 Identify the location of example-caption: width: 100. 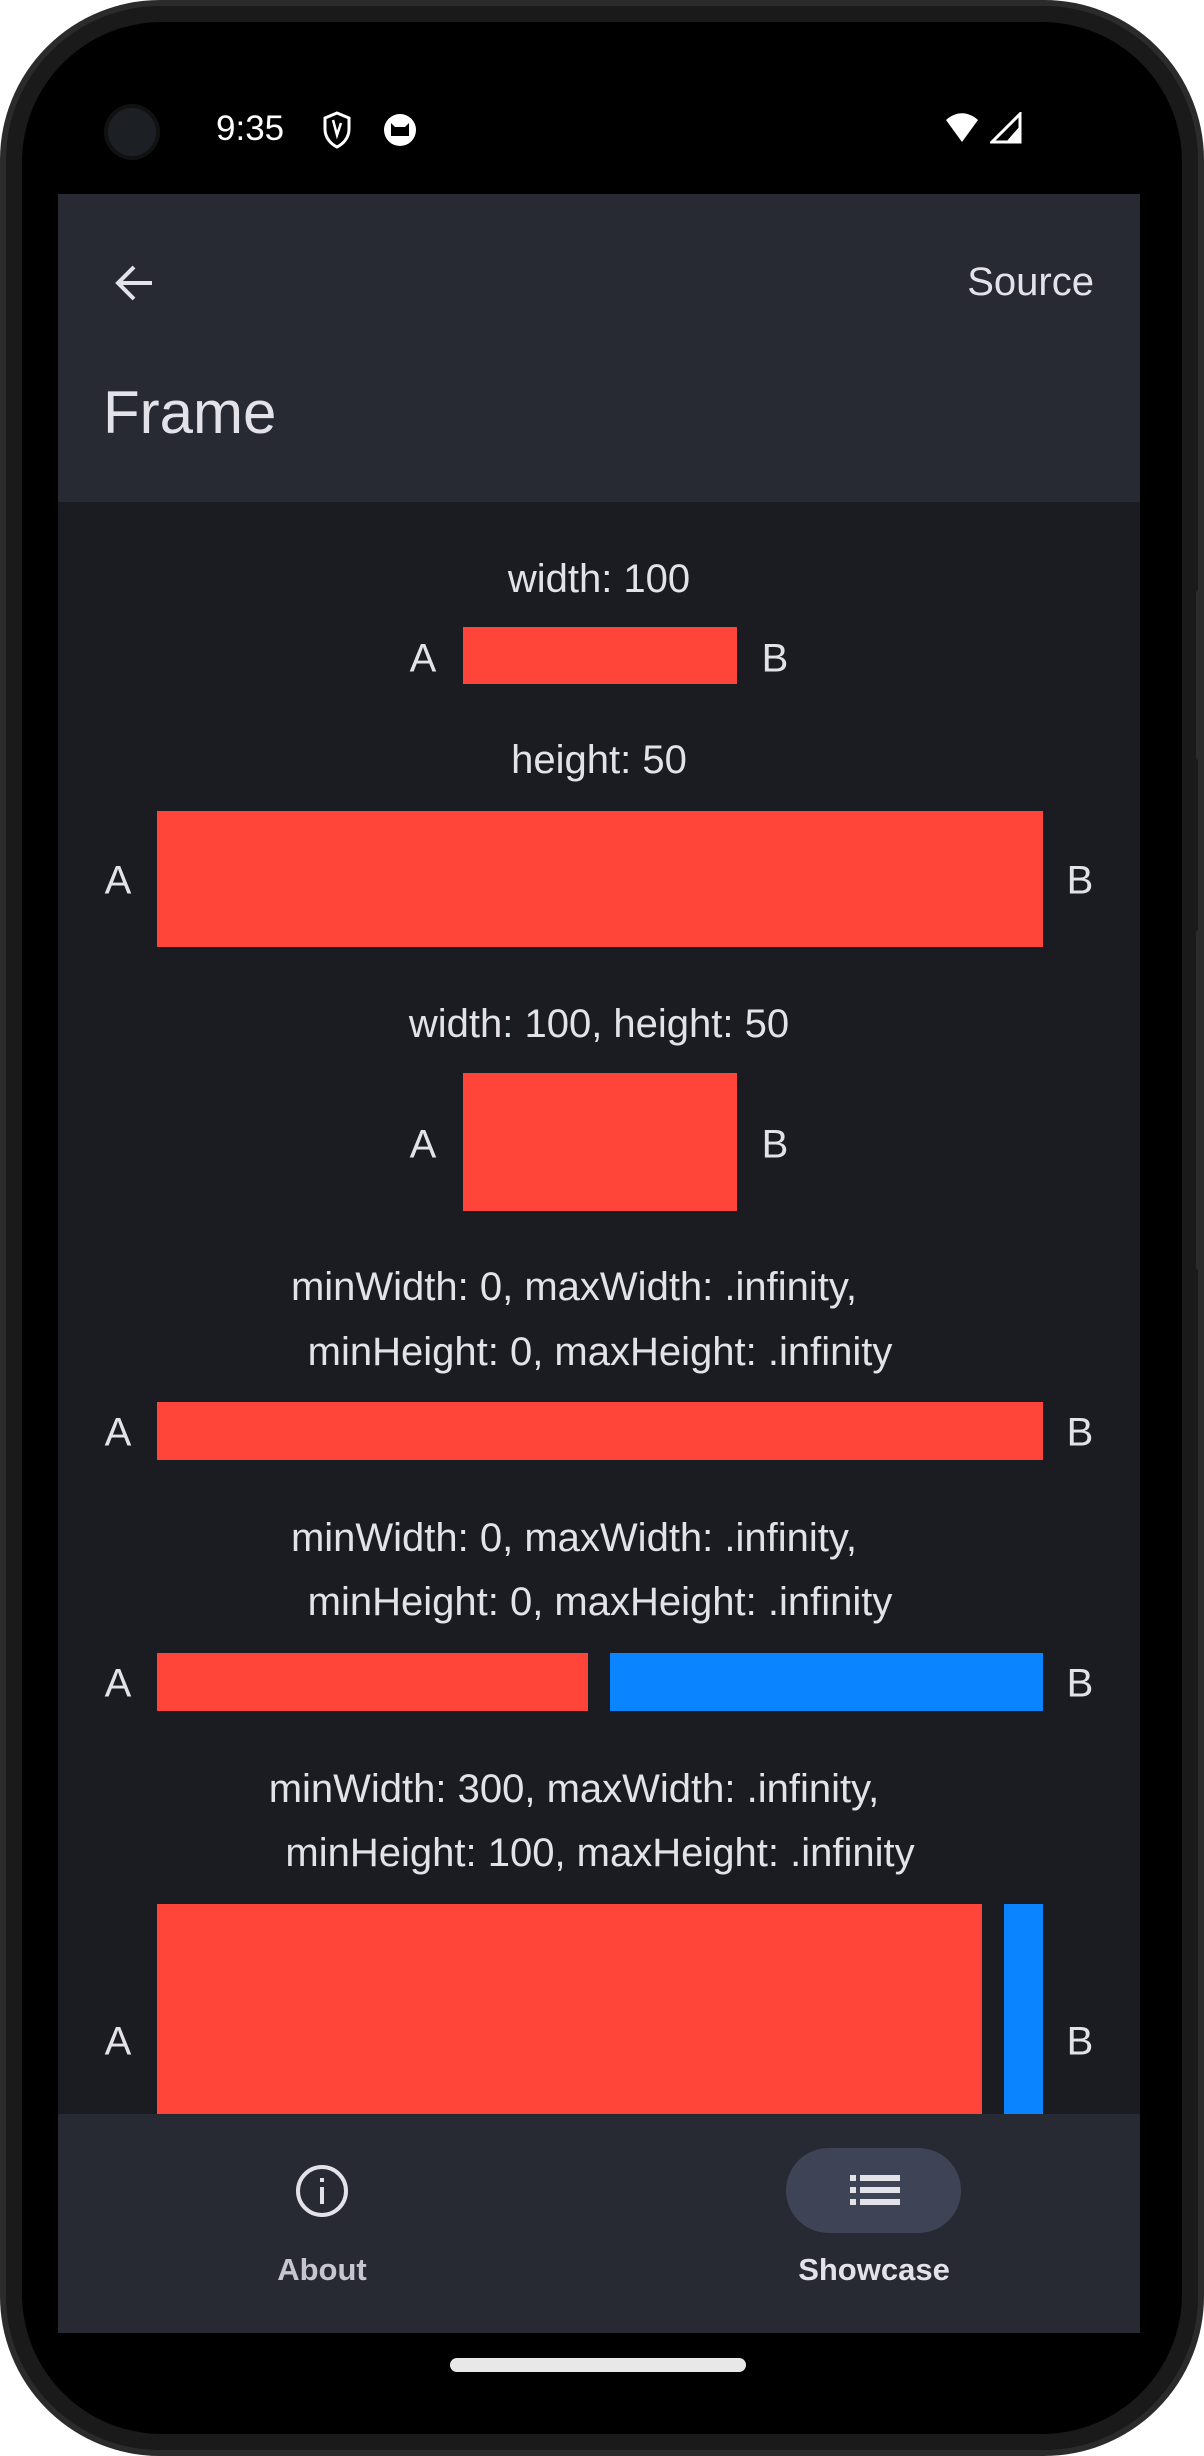
(599, 579).